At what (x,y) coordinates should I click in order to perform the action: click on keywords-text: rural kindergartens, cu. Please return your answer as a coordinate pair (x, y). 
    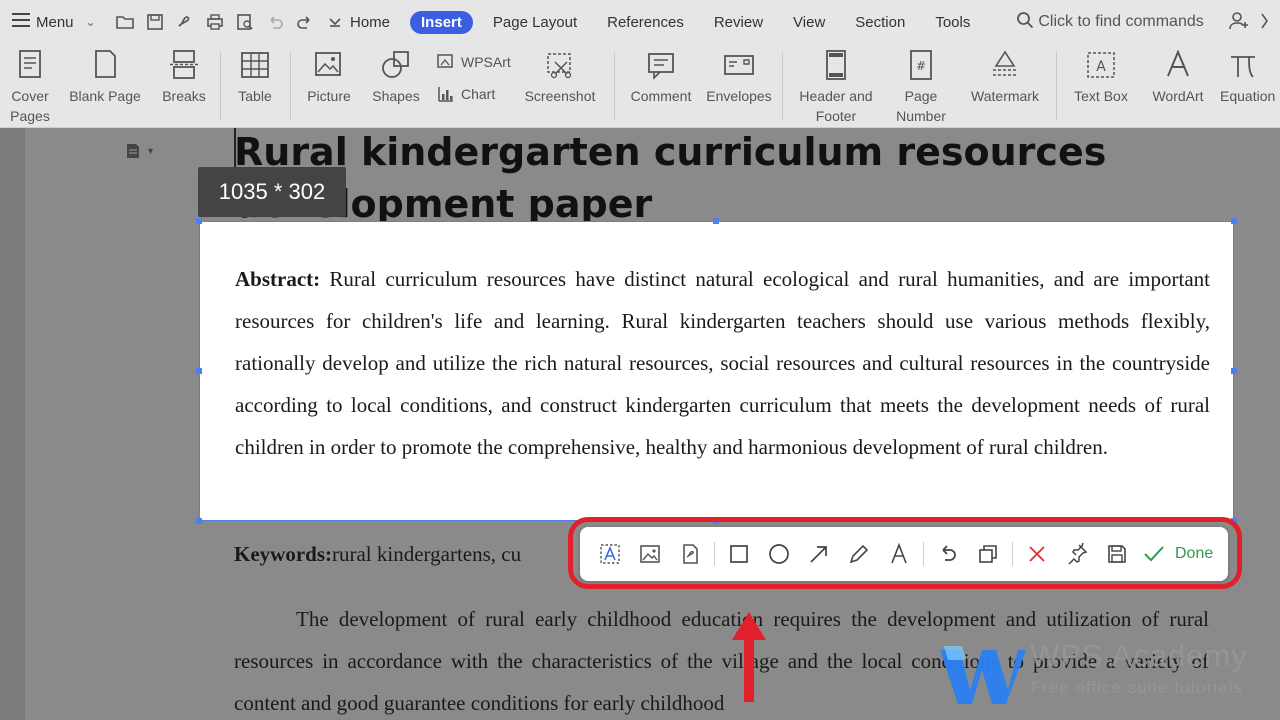
    Looking at the image, I should click on (427, 554).